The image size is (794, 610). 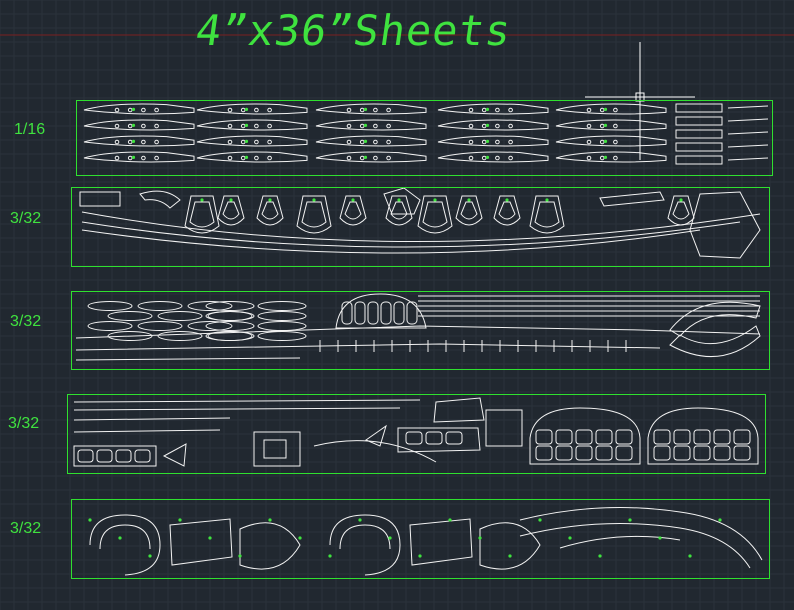 I want to click on sheet-3-outline, so click(x=420, y=330).